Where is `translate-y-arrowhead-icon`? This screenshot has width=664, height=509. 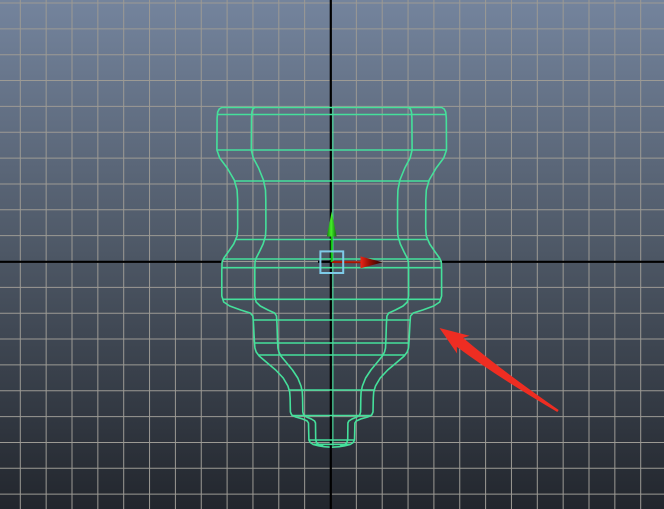
translate-y-arrowhead-icon is located at coordinates (331, 224).